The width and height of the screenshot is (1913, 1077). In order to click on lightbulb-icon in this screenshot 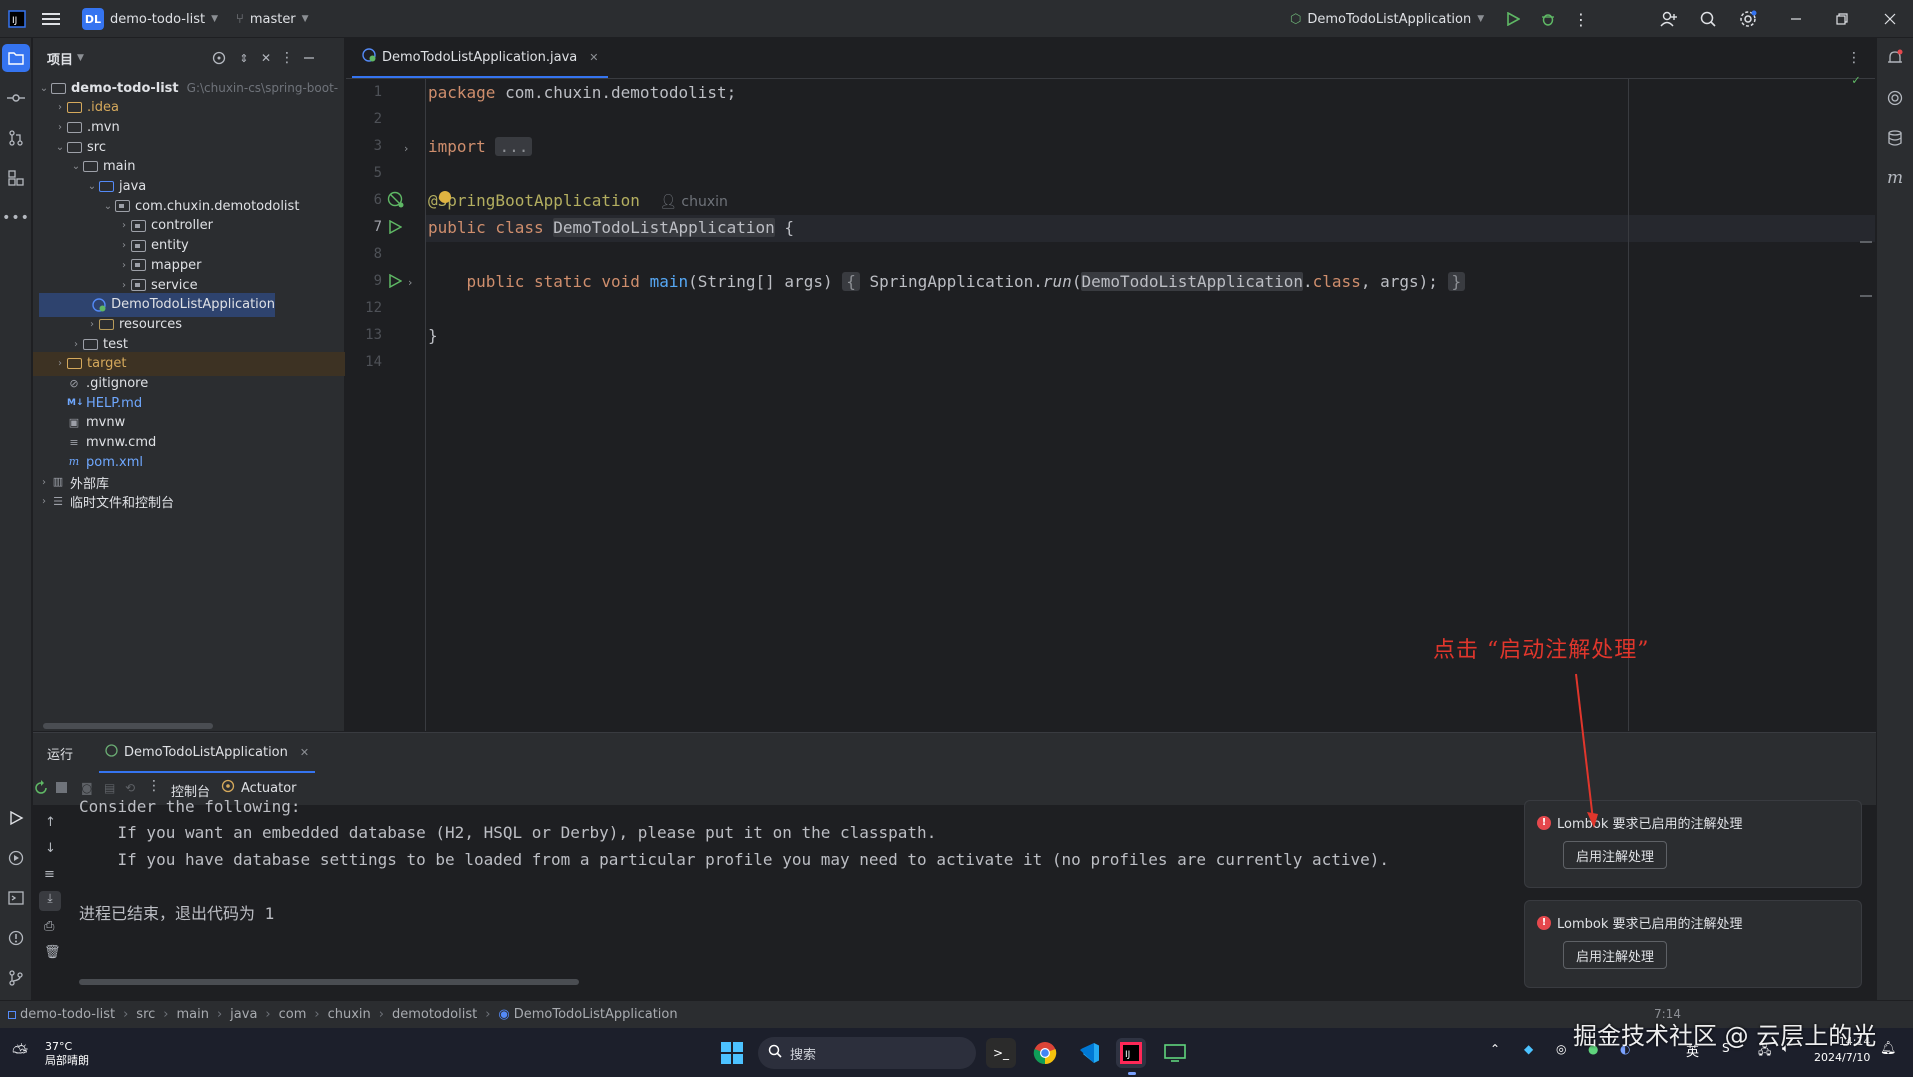, I will do `click(445, 197)`.